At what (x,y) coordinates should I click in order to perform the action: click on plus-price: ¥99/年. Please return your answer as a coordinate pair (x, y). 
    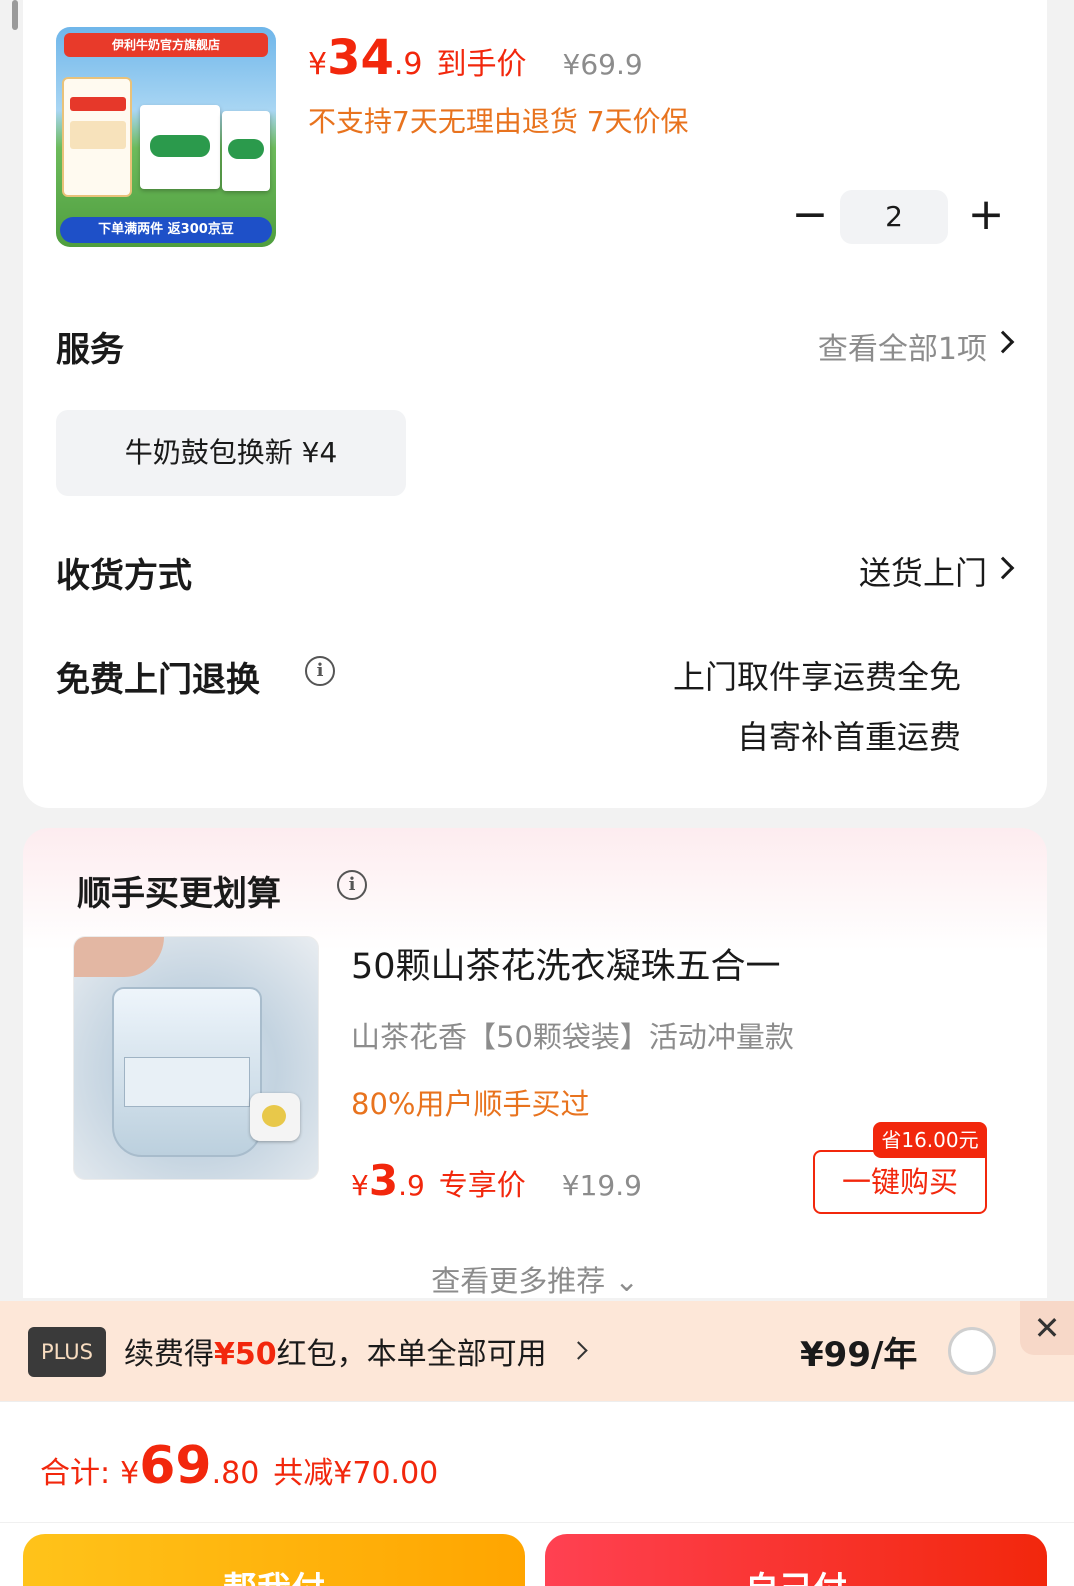
    Looking at the image, I should click on (859, 1355).